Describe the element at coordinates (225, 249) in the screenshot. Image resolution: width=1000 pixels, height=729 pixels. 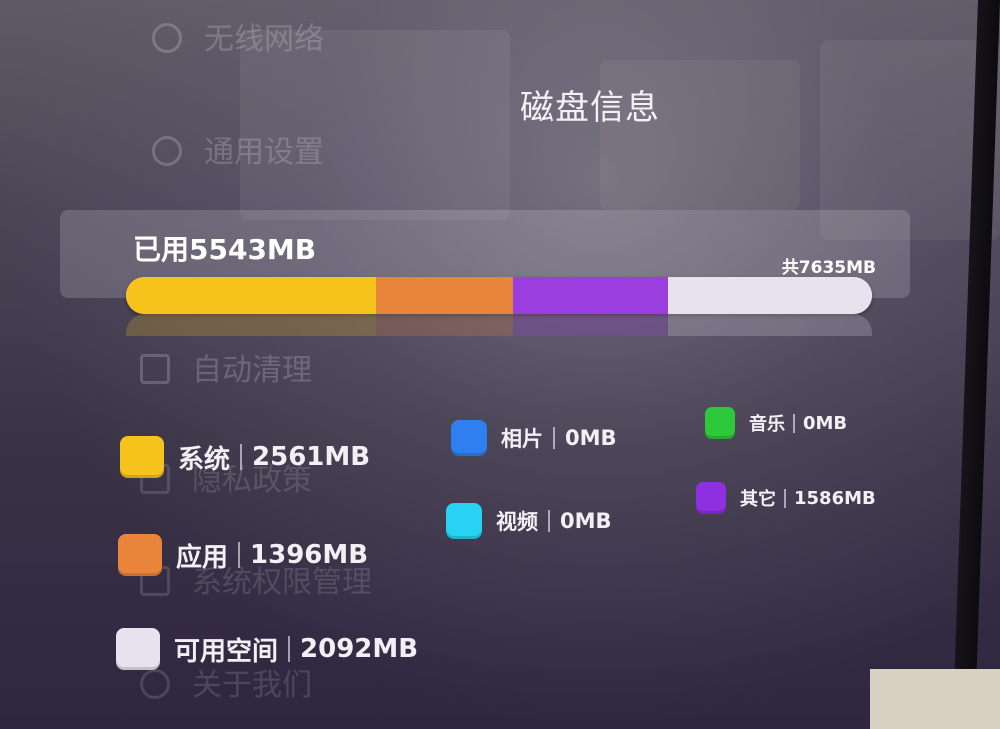
I see `used-space-label: 已用5543MB` at that location.